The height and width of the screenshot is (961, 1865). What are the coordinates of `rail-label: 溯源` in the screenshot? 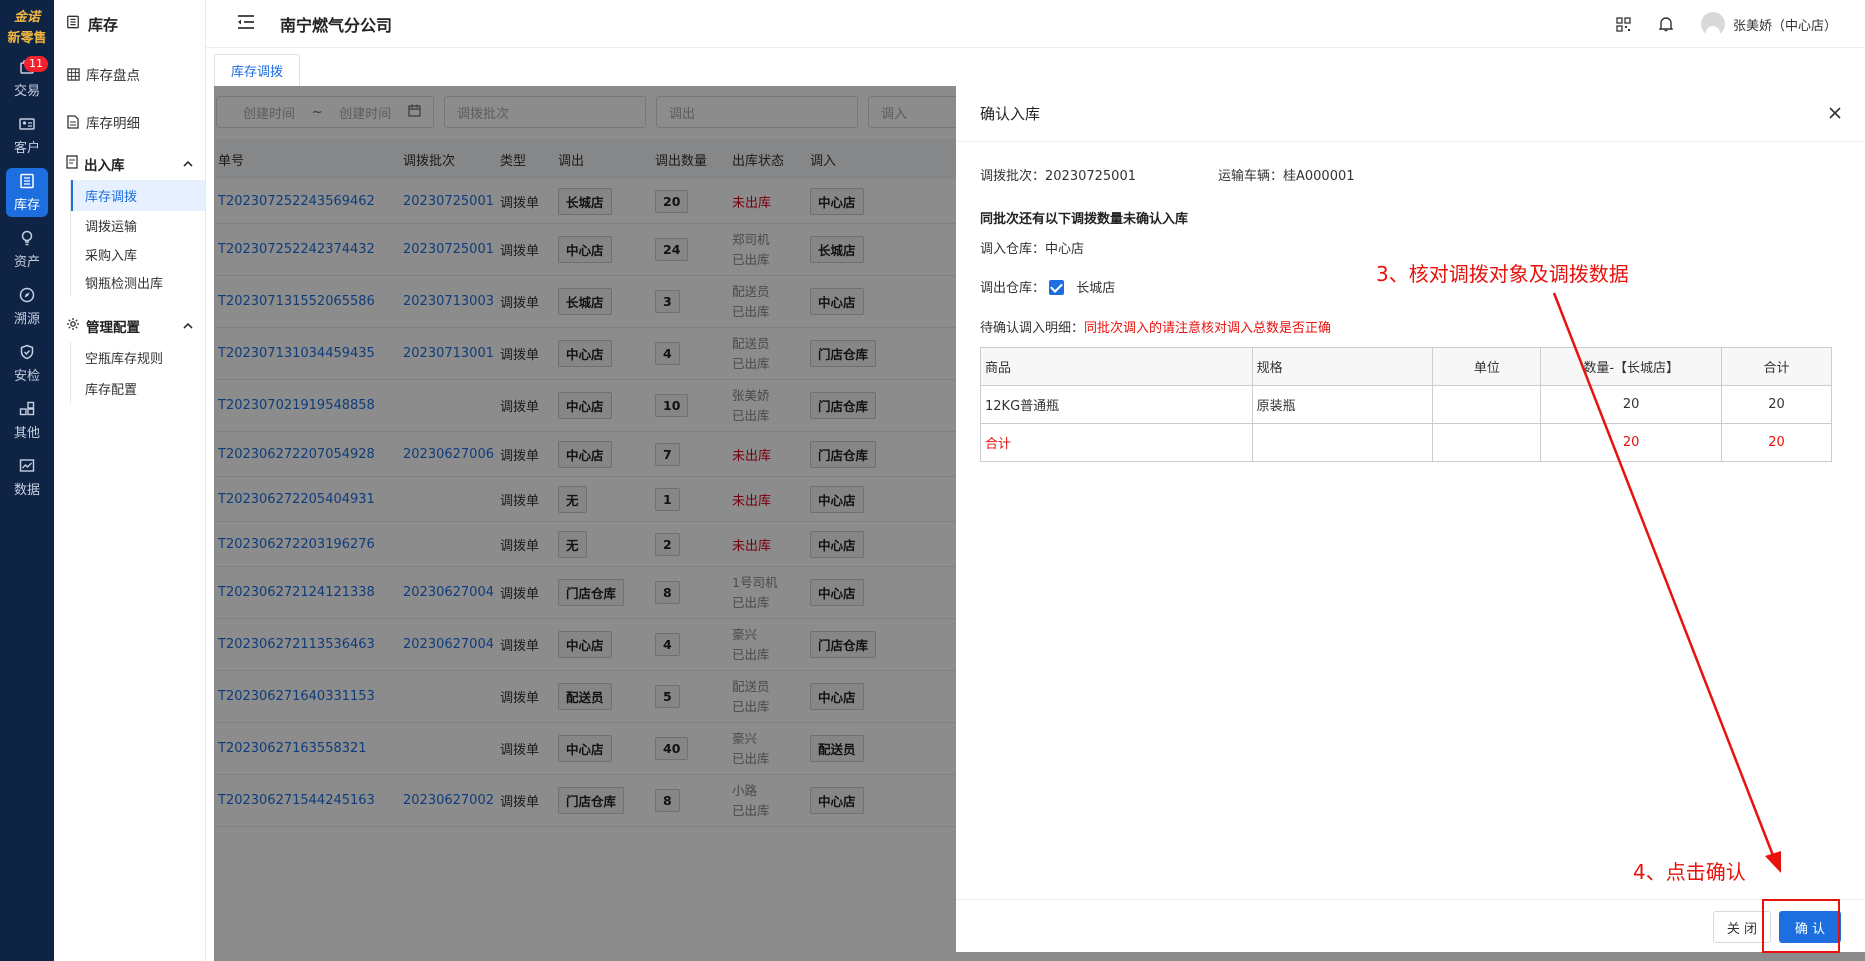 It's located at (26, 319).